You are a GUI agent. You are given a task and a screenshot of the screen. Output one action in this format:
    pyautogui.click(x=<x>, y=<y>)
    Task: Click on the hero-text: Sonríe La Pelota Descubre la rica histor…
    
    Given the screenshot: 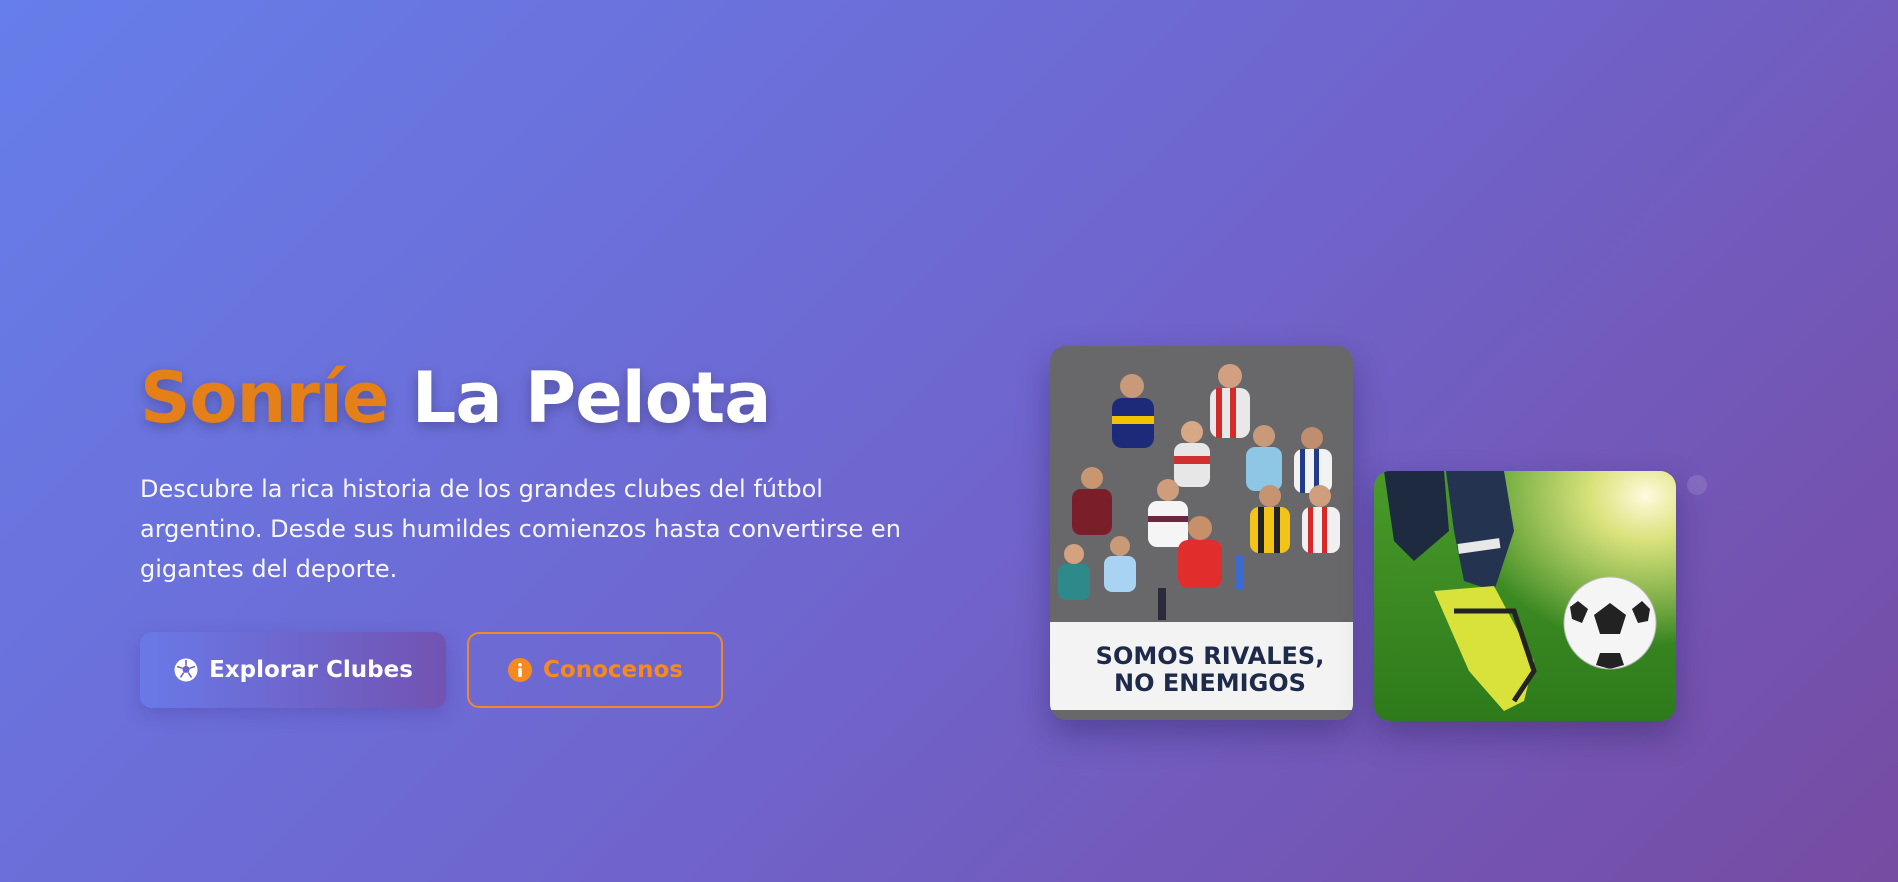 What is the action you would take?
    pyautogui.click(x=530, y=472)
    